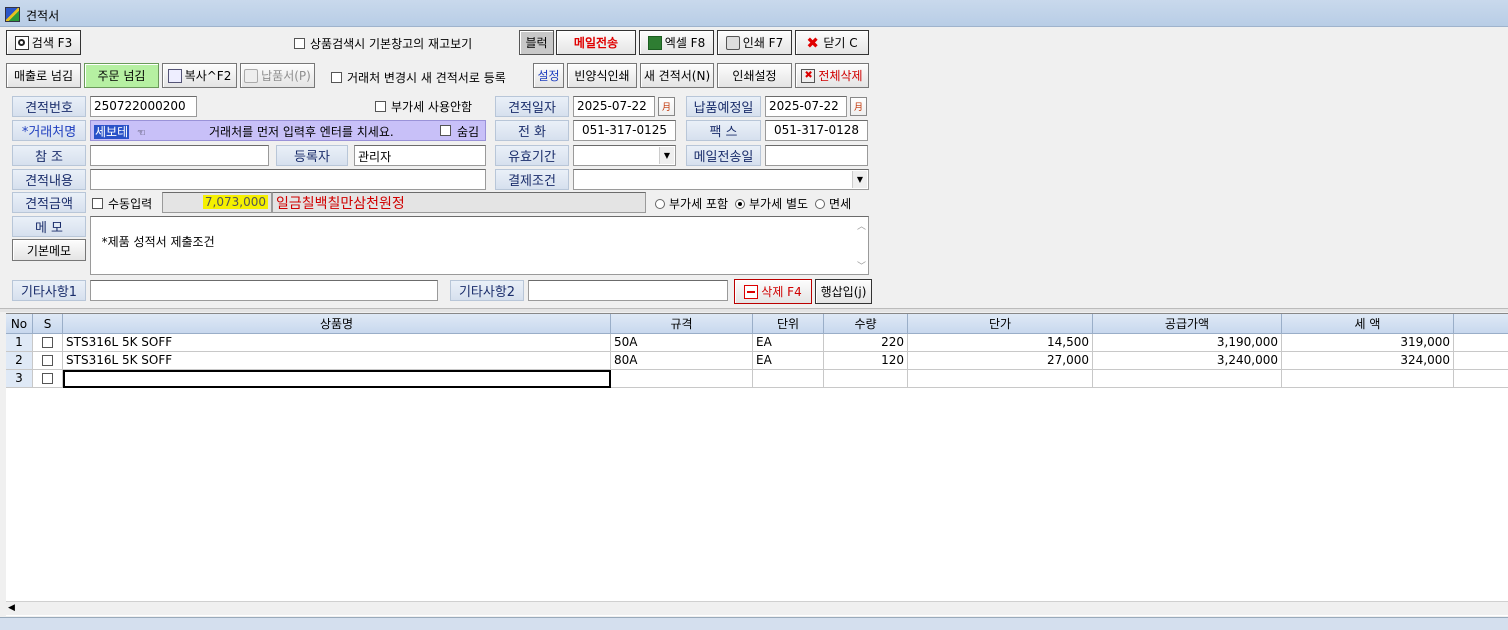 This screenshot has width=1508, height=630. Describe the element at coordinates (1000, 379) in the screenshot. I see `row-price` at that location.